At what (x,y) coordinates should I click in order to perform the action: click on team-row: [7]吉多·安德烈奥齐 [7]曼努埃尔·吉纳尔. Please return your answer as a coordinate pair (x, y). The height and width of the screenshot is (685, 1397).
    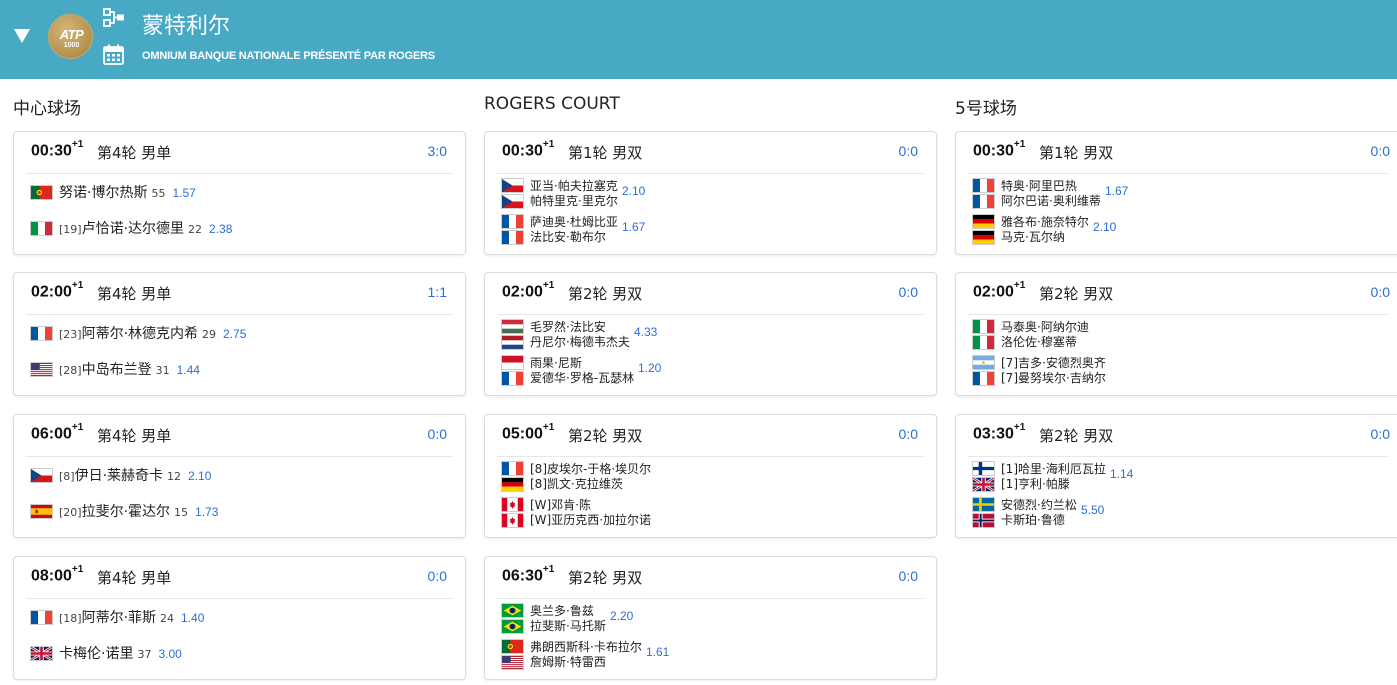
    Looking at the image, I should click on (1182, 370).